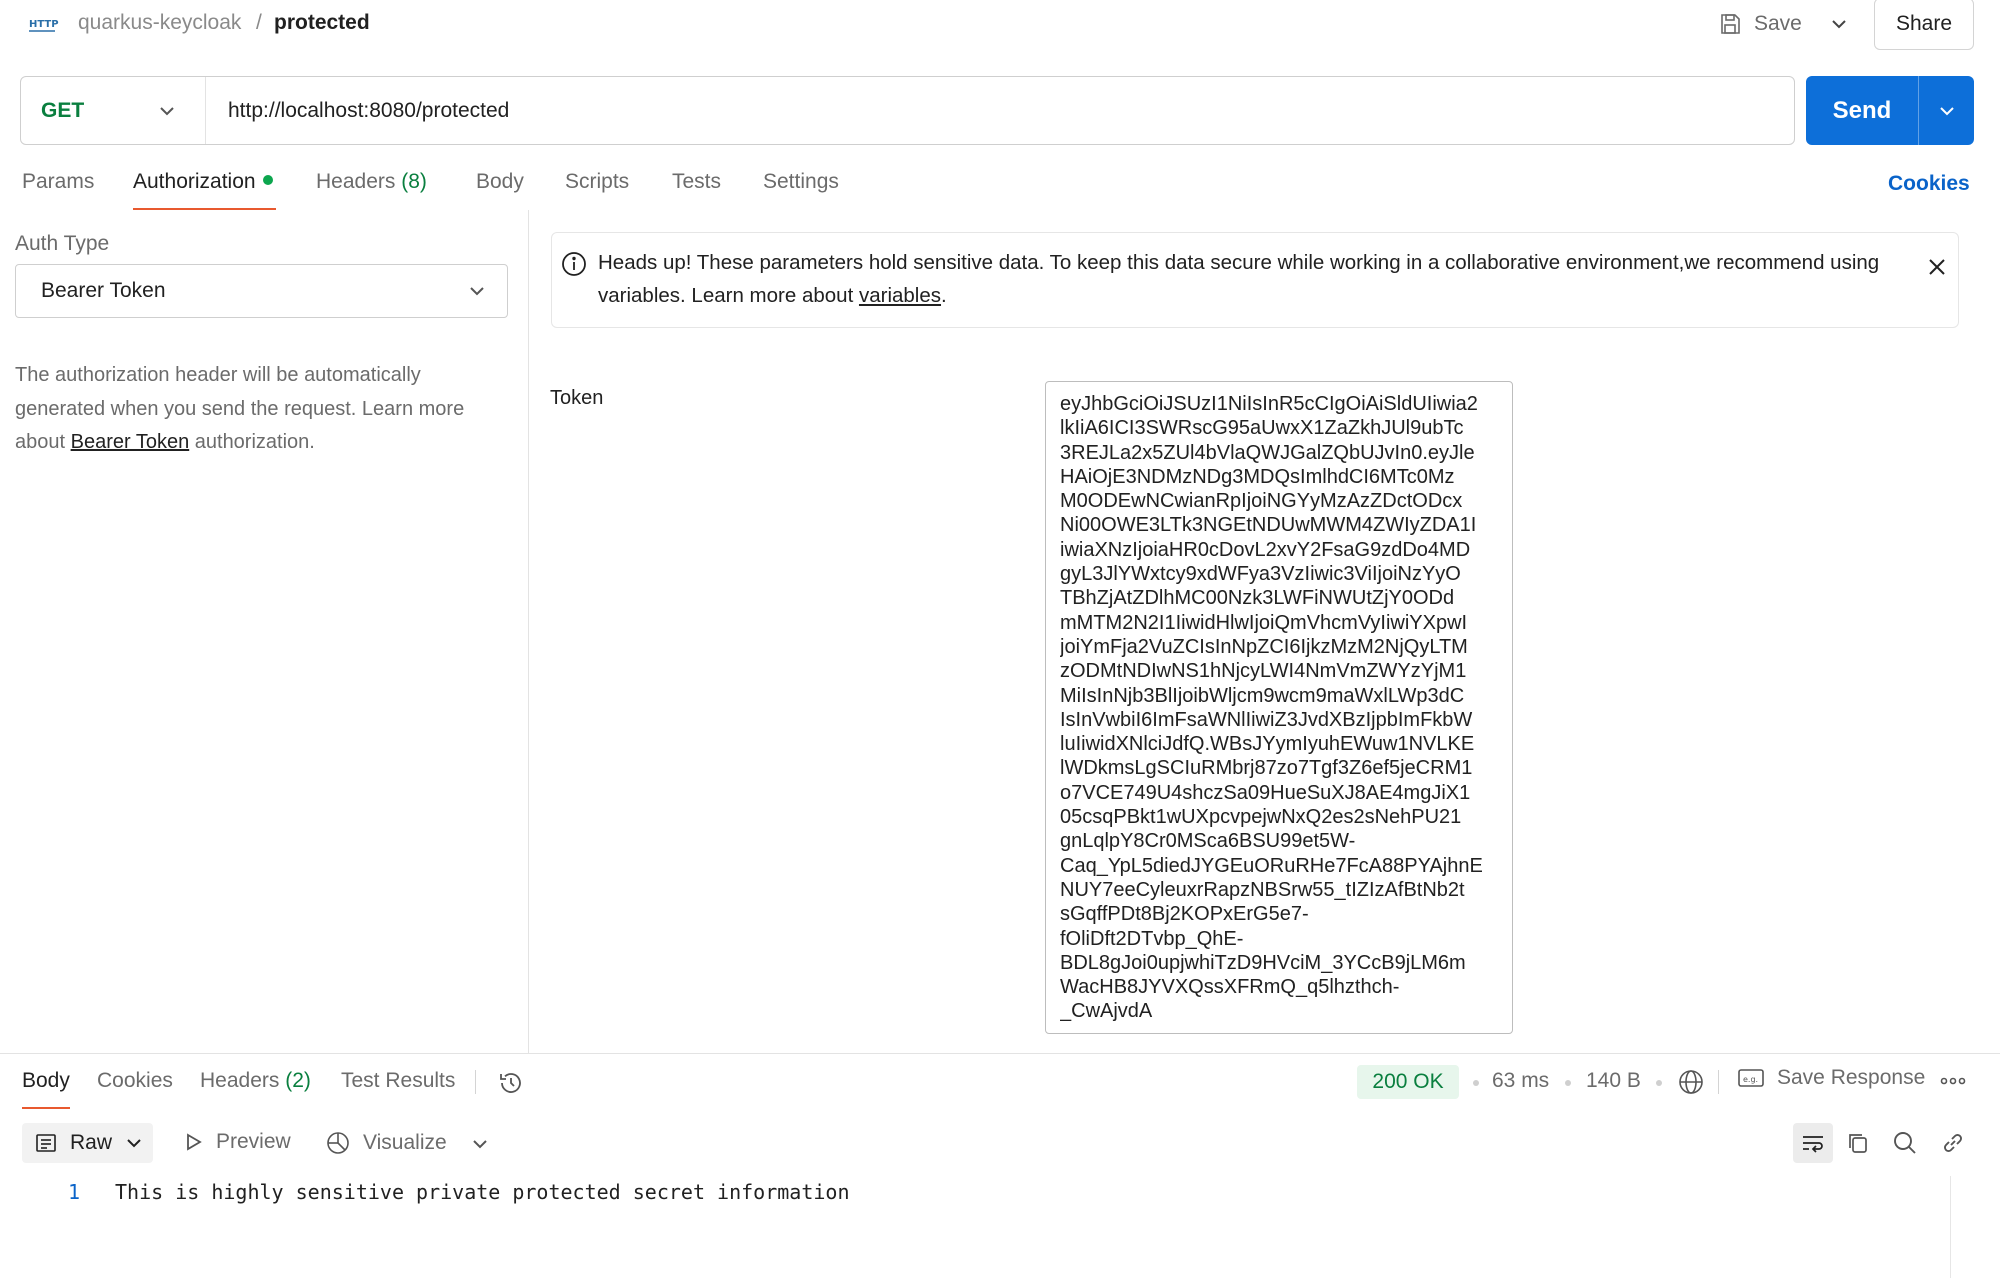 Image resolution: width=2000 pixels, height=1278 pixels. I want to click on token-line: lkIiA6ICI3SWRscG95aUwxX1ZaZkhJUl9ubTc, so click(1262, 428).